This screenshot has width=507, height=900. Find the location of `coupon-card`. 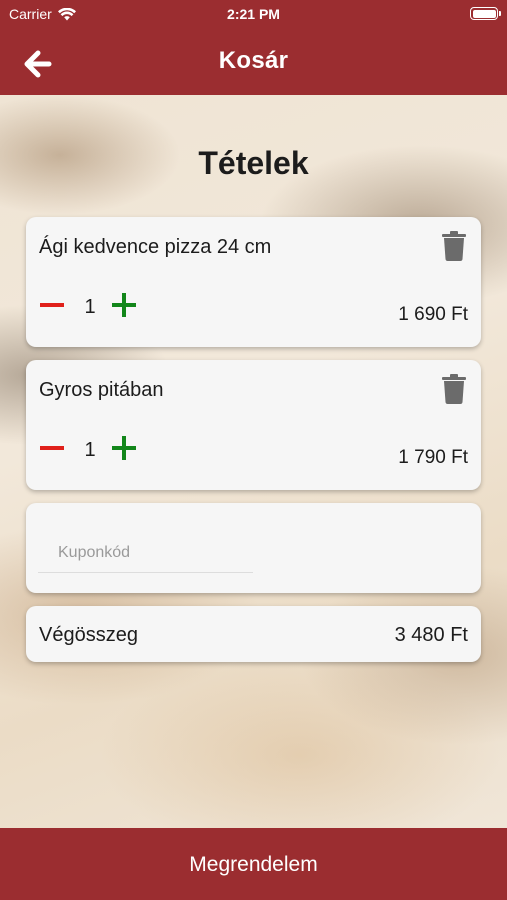

coupon-card is located at coordinates (253, 548).